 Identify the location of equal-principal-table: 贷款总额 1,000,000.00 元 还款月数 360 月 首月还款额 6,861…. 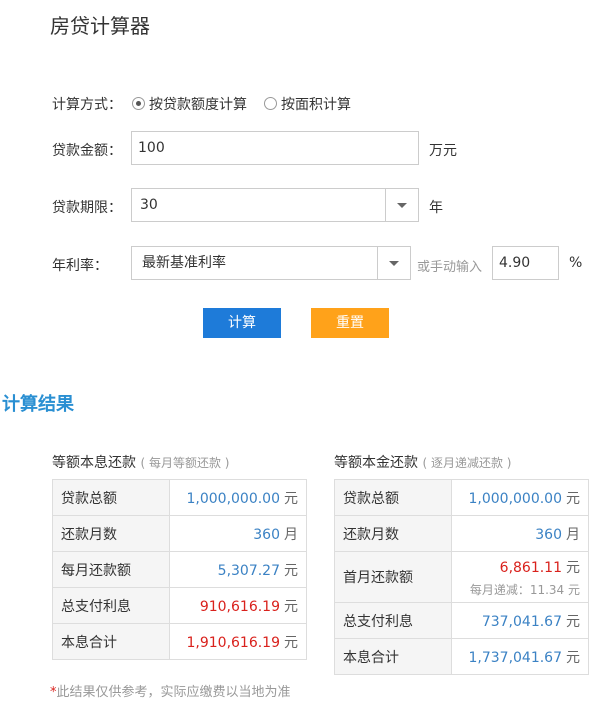
(461, 577).